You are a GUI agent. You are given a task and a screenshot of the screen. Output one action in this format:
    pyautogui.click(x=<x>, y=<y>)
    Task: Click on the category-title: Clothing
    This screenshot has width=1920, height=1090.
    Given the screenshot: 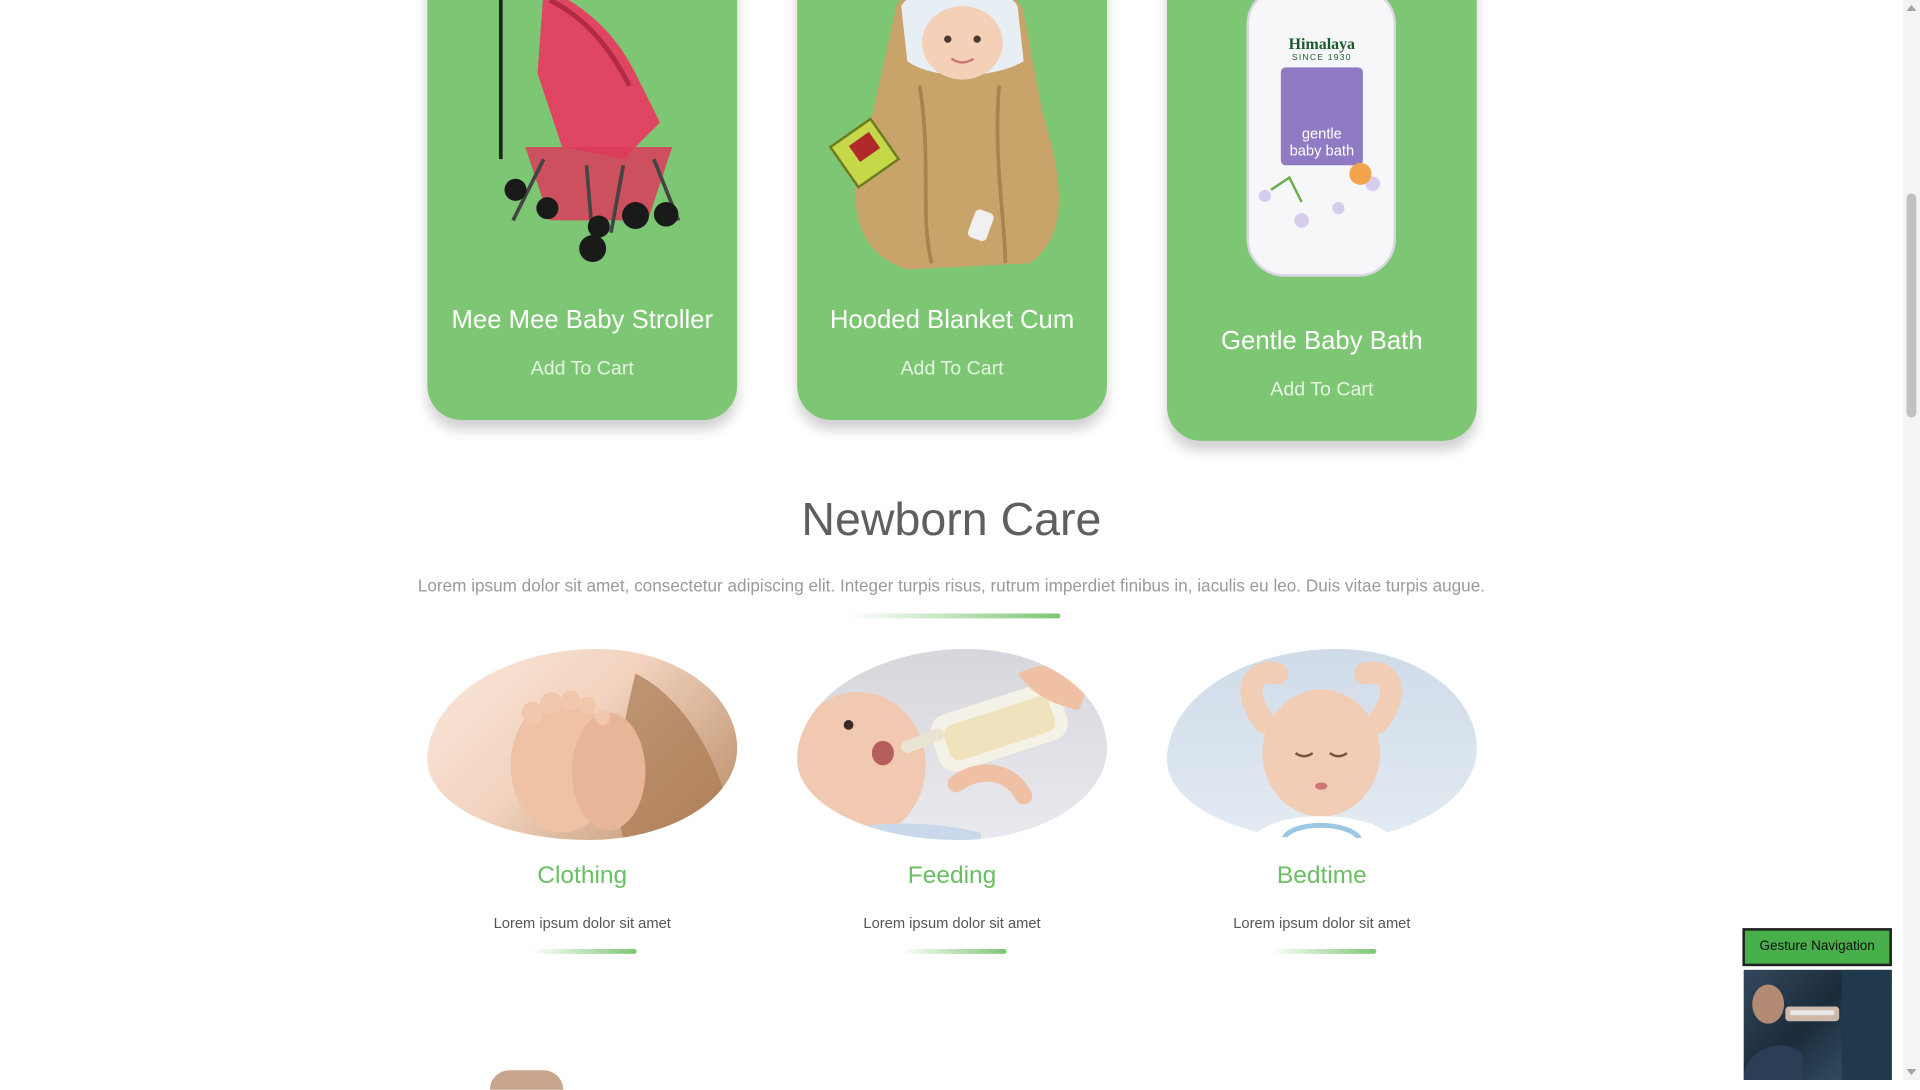 What is the action you would take?
    pyautogui.click(x=582, y=876)
    